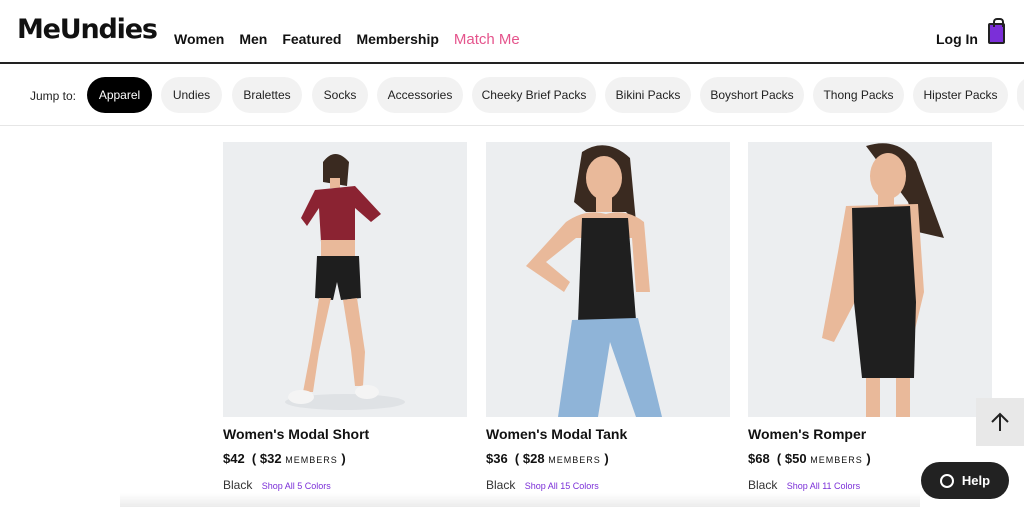  I want to click on pill-thong-packs: Thong Packs, so click(858, 95).